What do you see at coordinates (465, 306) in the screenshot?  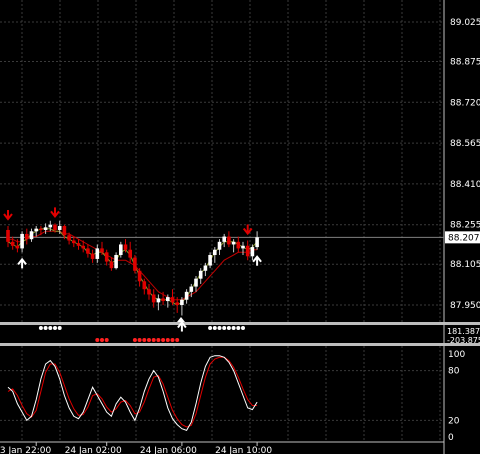 I see `price-tick-label: 87.950` at bounding box center [465, 306].